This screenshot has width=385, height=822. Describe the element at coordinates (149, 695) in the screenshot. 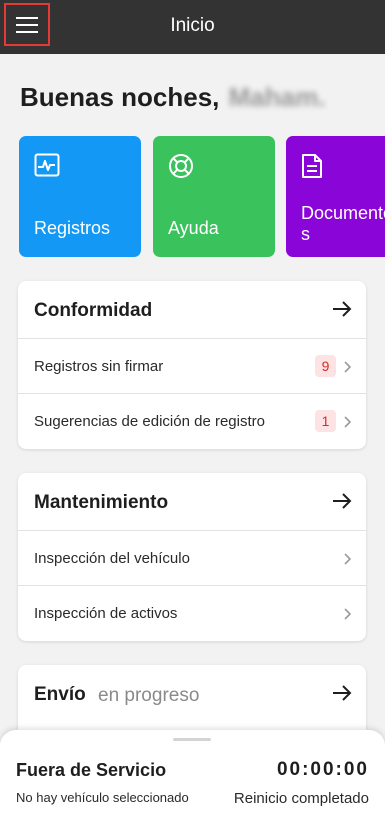

I see `dispatch-status: en progreso` at that location.